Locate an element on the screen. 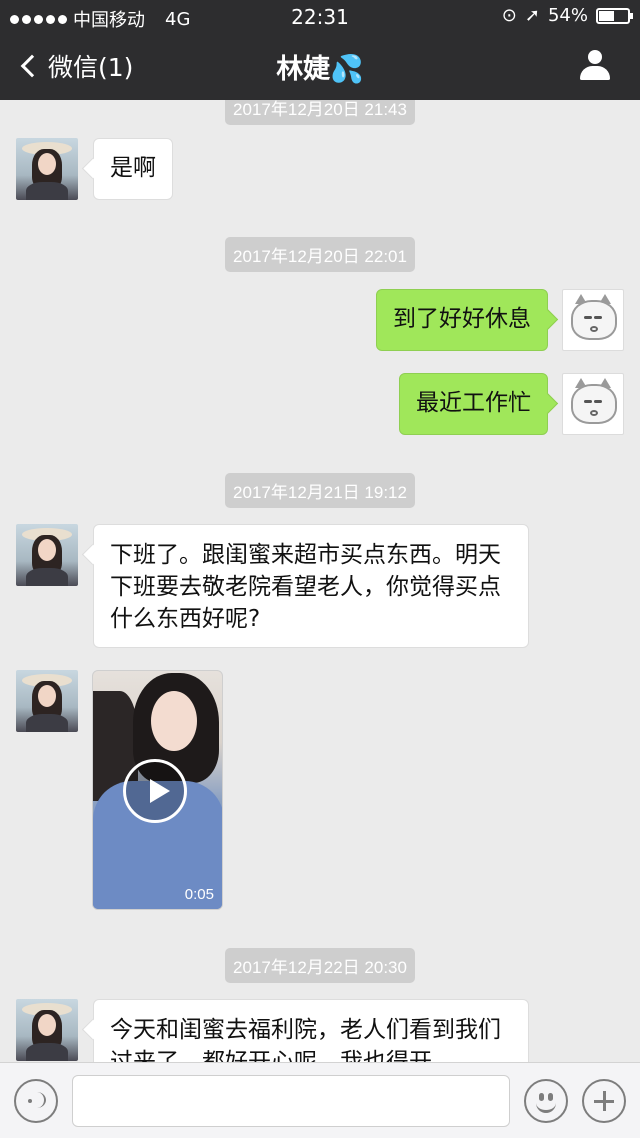 The image size is (640, 1138). battery-icon is located at coordinates (614, 15).